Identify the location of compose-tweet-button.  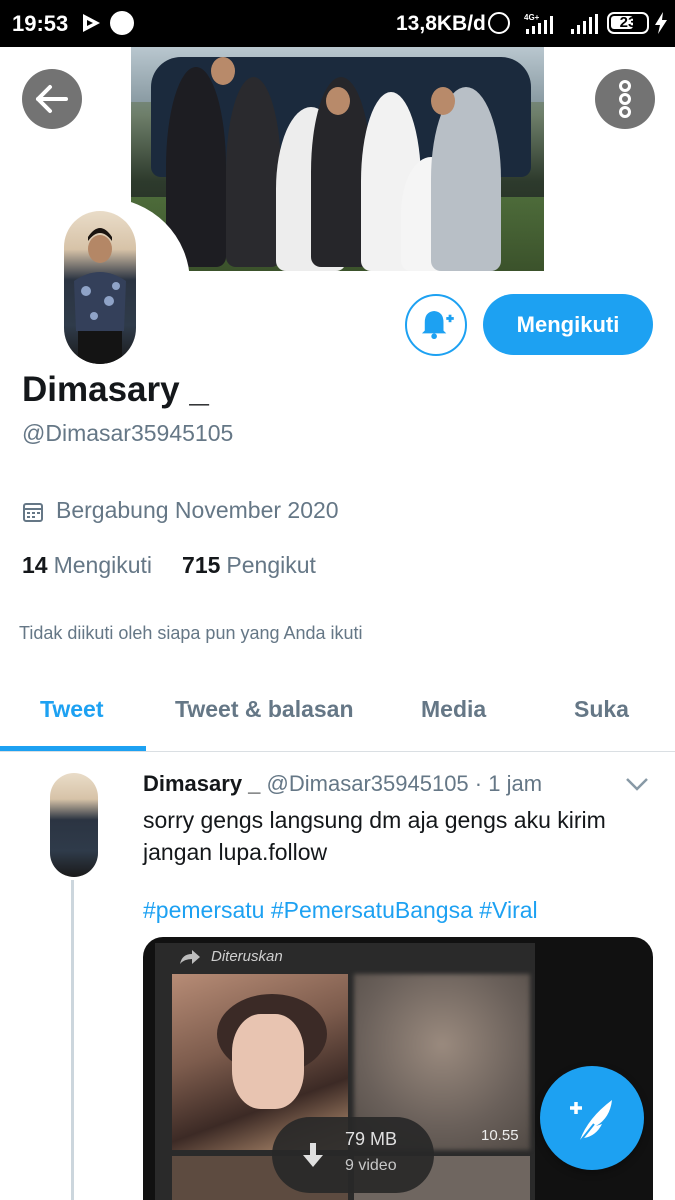
(592, 1118).